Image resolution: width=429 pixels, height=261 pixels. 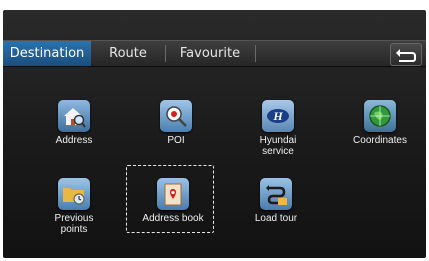 What do you see at coordinates (380, 140) in the screenshot?
I see `coordinates-label: Coordinates` at bounding box center [380, 140].